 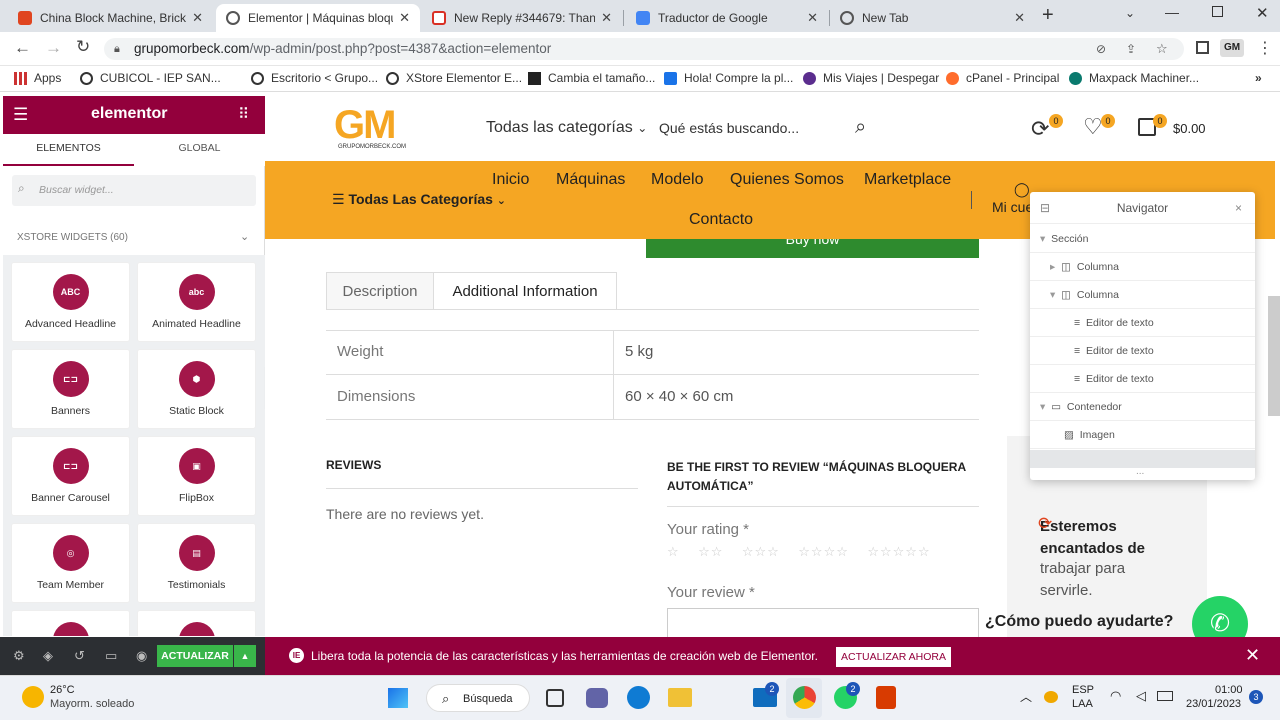 What do you see at coordinates (1142, 239) in the screenshot?
I see `nav-item-section: ▾ Sección` at bounding box center [1142, 239].